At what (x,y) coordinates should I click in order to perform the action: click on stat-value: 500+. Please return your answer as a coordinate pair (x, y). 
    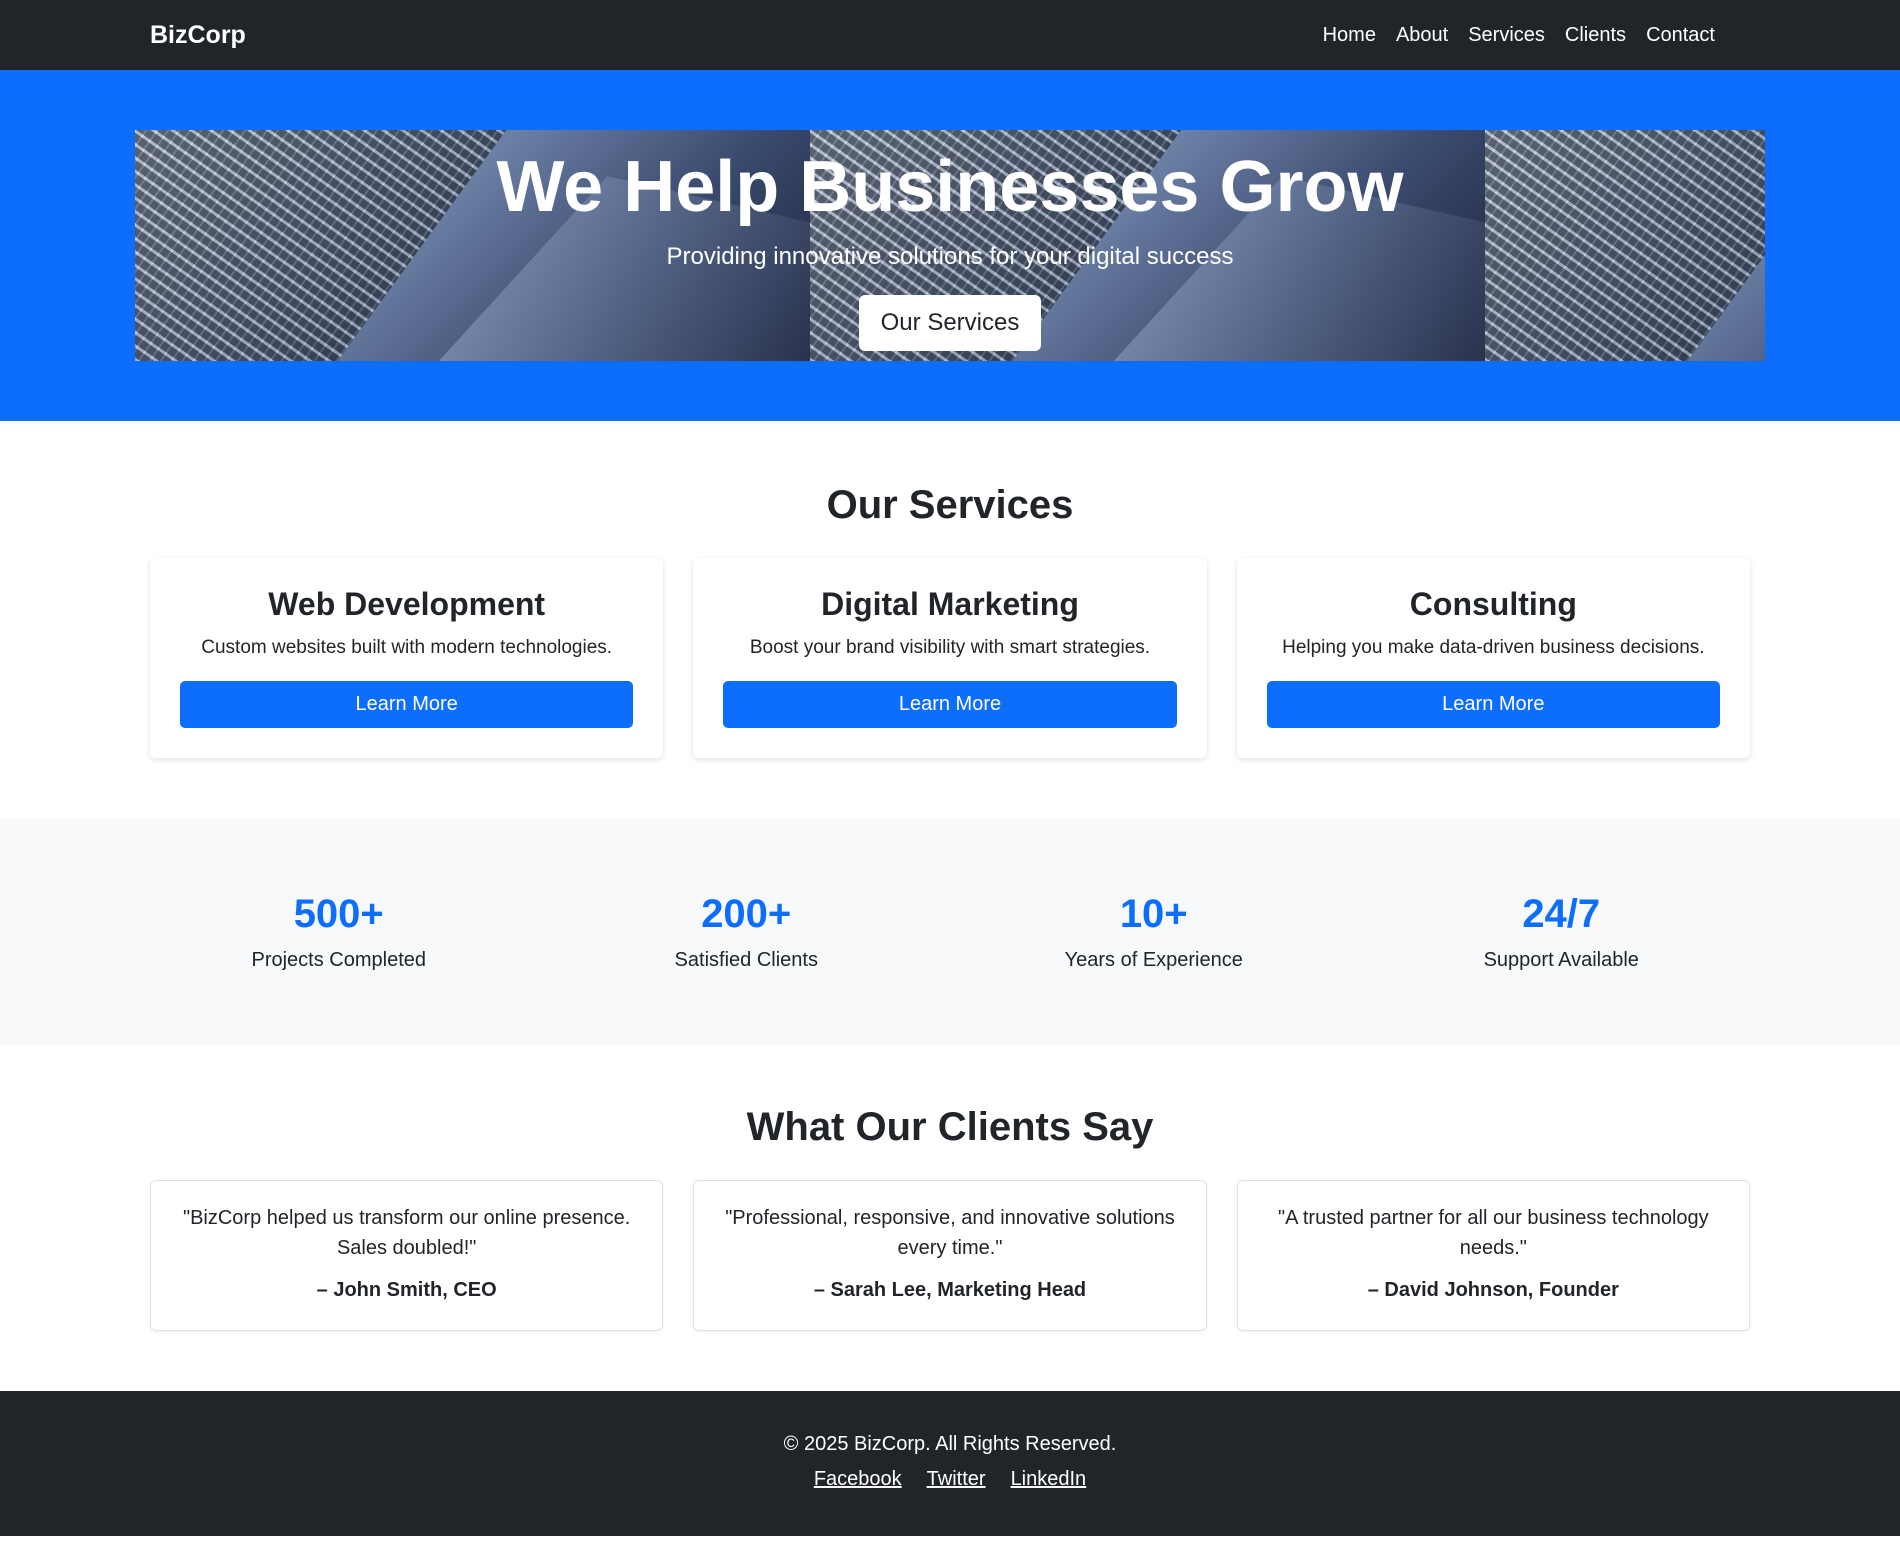
    Looking at the image, I should click on (338, 913).